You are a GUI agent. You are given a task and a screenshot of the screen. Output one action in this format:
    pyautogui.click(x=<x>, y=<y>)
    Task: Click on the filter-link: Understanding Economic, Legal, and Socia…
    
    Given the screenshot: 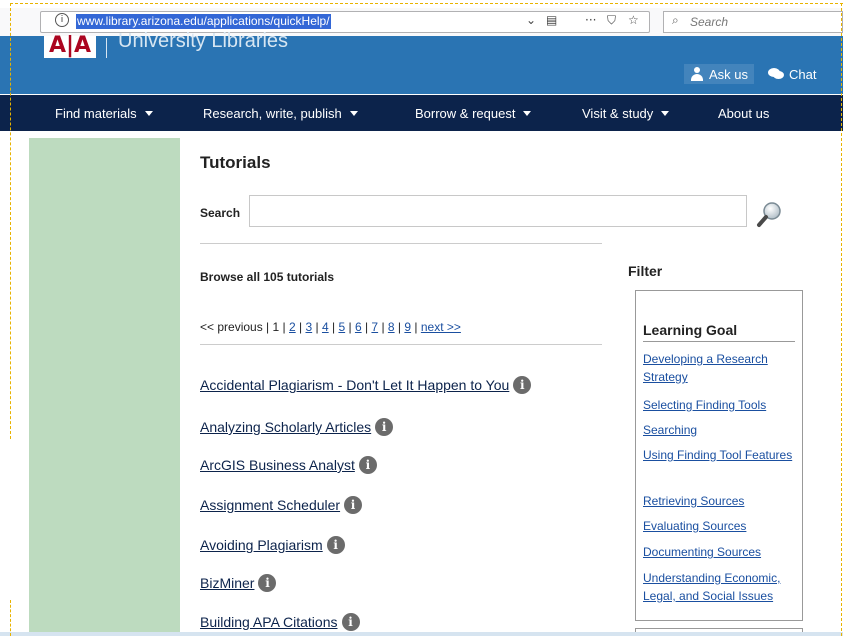 What is the action you would take?
    pyautogui.click(x=722, y=587)
    